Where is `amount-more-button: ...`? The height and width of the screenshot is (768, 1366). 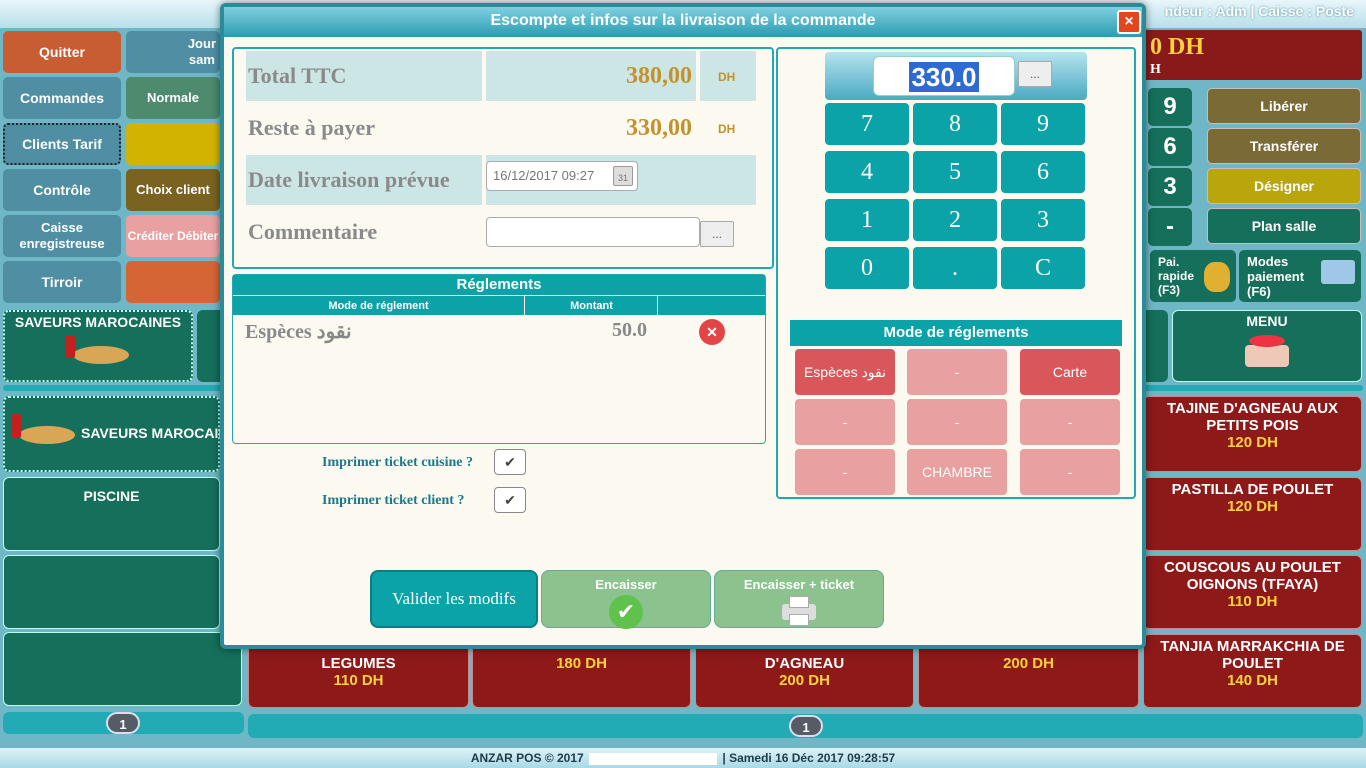 amount-more-button: ... is located at coordinates (1035, 74).